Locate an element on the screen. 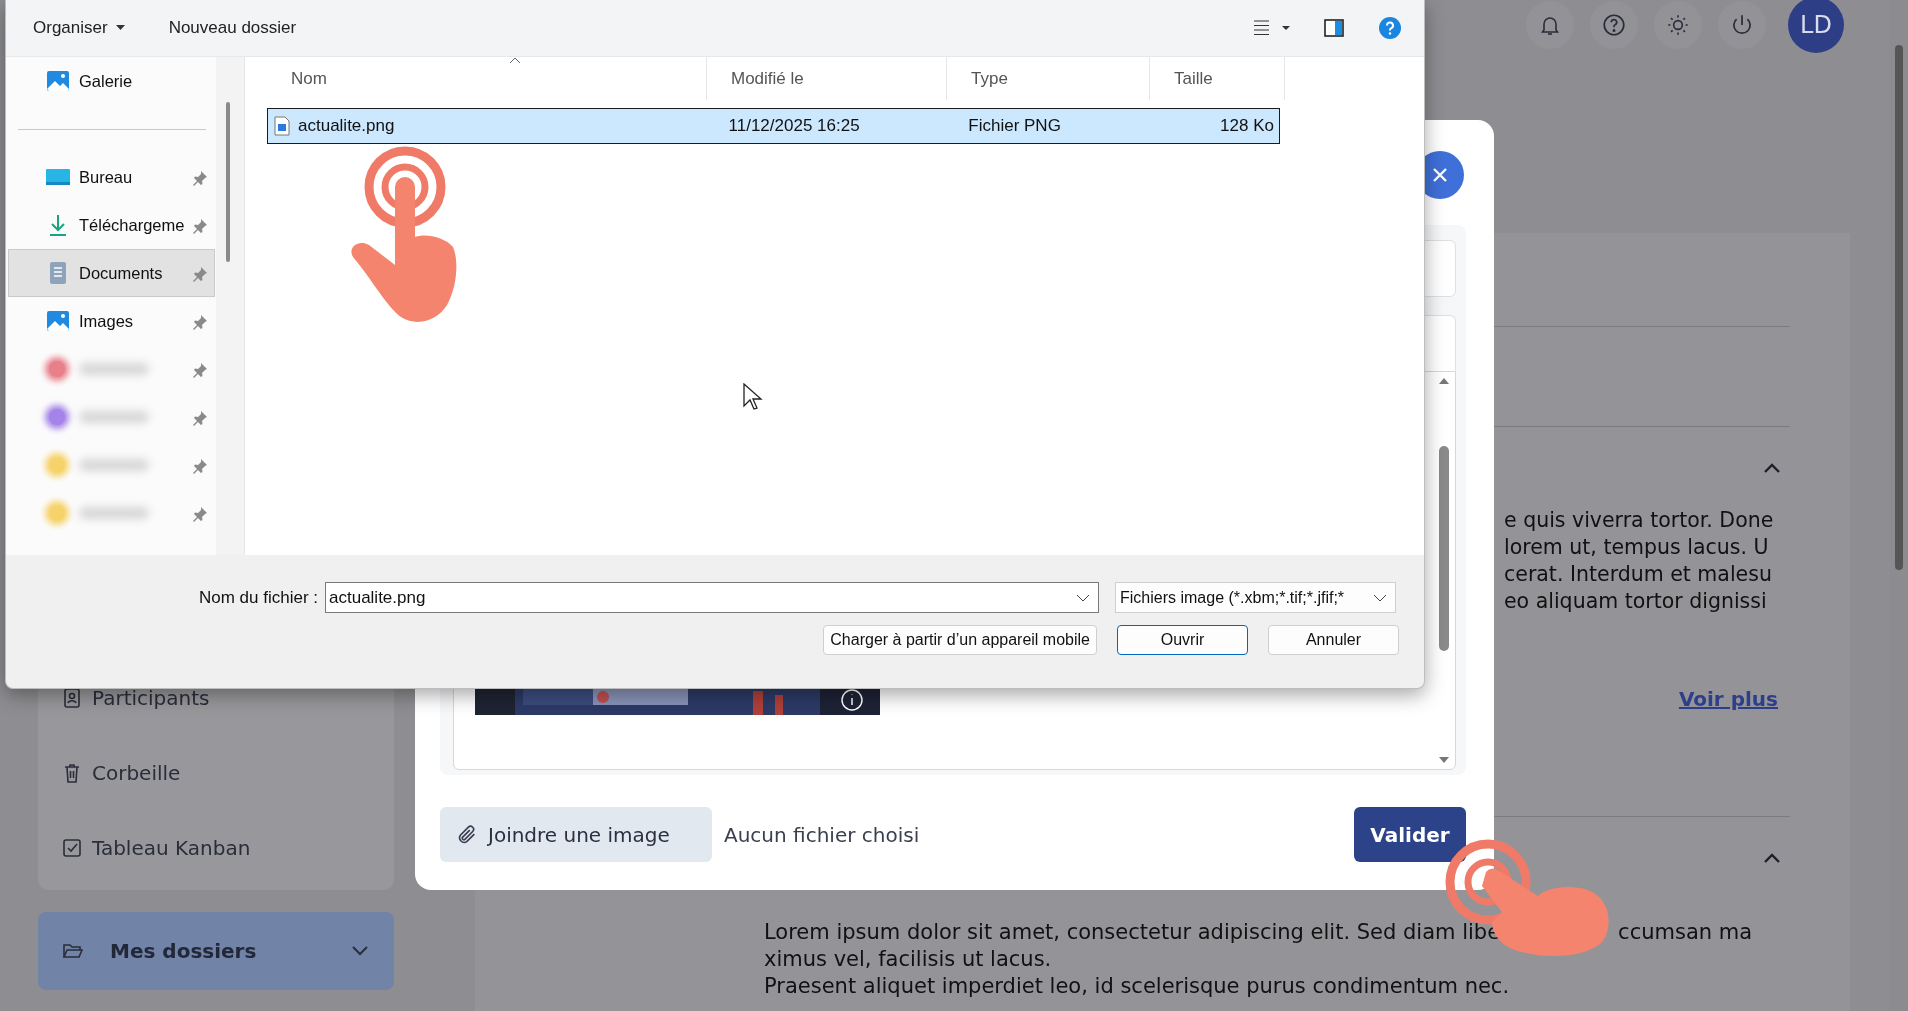  filename-field: actualite.png is located at coordinates (712, 597).